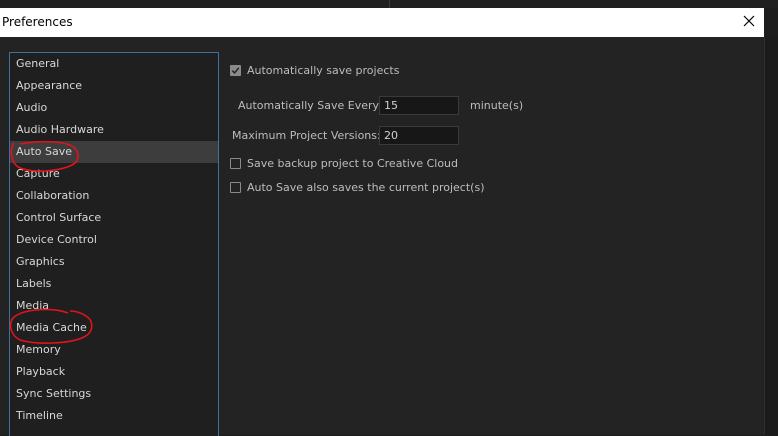 Image resolution: width=778 pixels, height=436 pixels. I want to click on save-every-input, so click(419, 105).